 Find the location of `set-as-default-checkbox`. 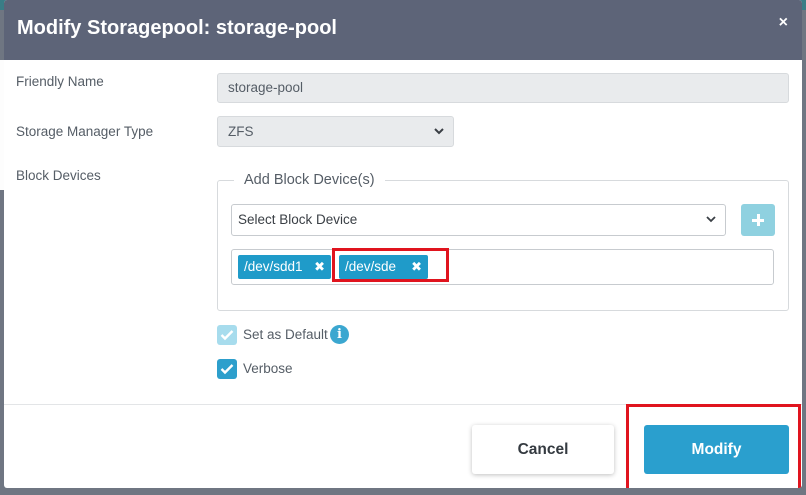

set-as-default-checkbox is located at coordinates (227, 335).